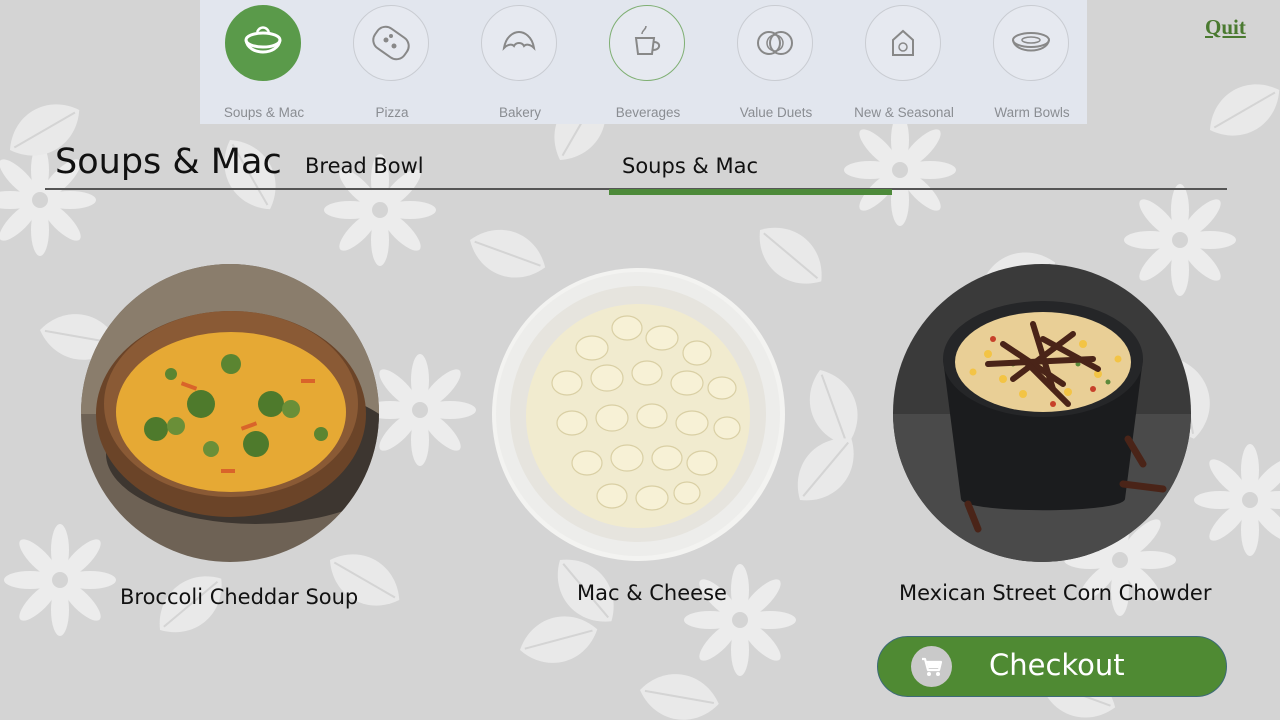 The width and height of the screenshot is (1280, 720). Describe the element at coordinates (775, 43) in the screenshot. I see `duet-rings-icon` at that location.